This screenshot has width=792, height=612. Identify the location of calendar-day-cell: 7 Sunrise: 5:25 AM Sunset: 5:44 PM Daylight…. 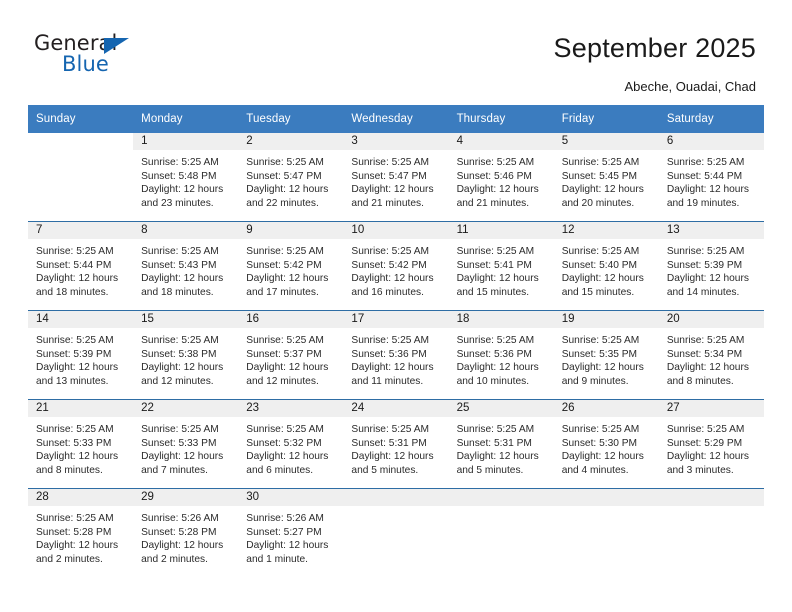
(81, 266).